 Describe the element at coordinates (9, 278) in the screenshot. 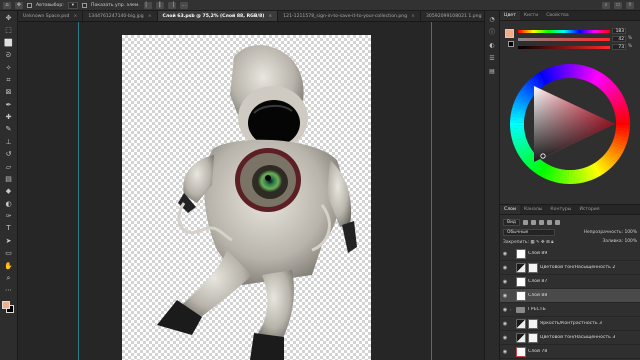

I see `zoom-tool-icon: ⌕` at that location.